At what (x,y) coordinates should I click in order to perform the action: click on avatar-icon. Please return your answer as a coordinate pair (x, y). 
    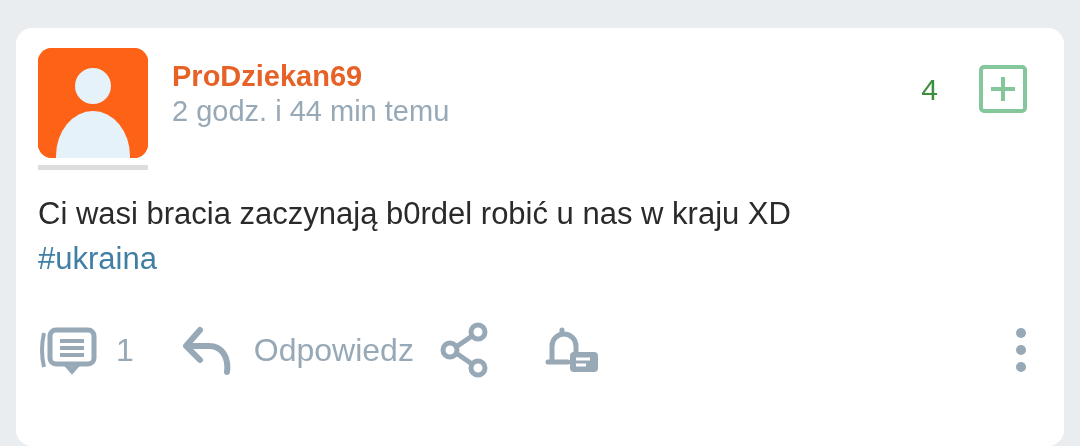
    Looking at the image, I should click on (93, 103).